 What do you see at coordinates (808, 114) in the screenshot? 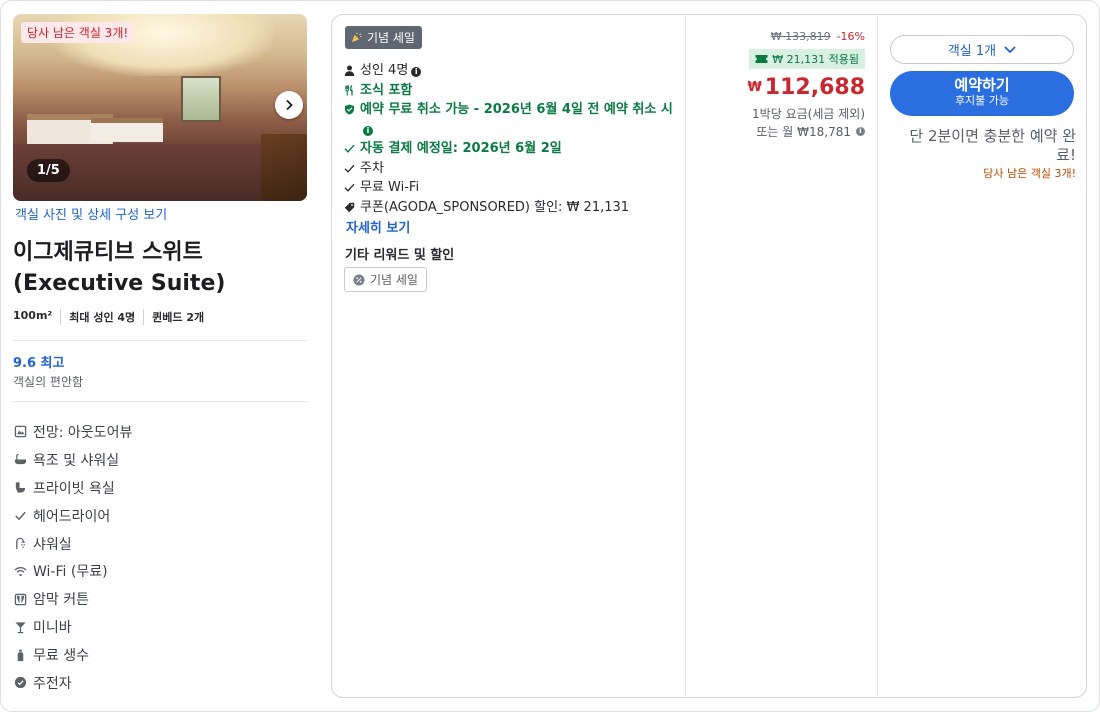
I see `per-night-label: 1박당 요금(세금 제외)` at bounding box center [808, 114].